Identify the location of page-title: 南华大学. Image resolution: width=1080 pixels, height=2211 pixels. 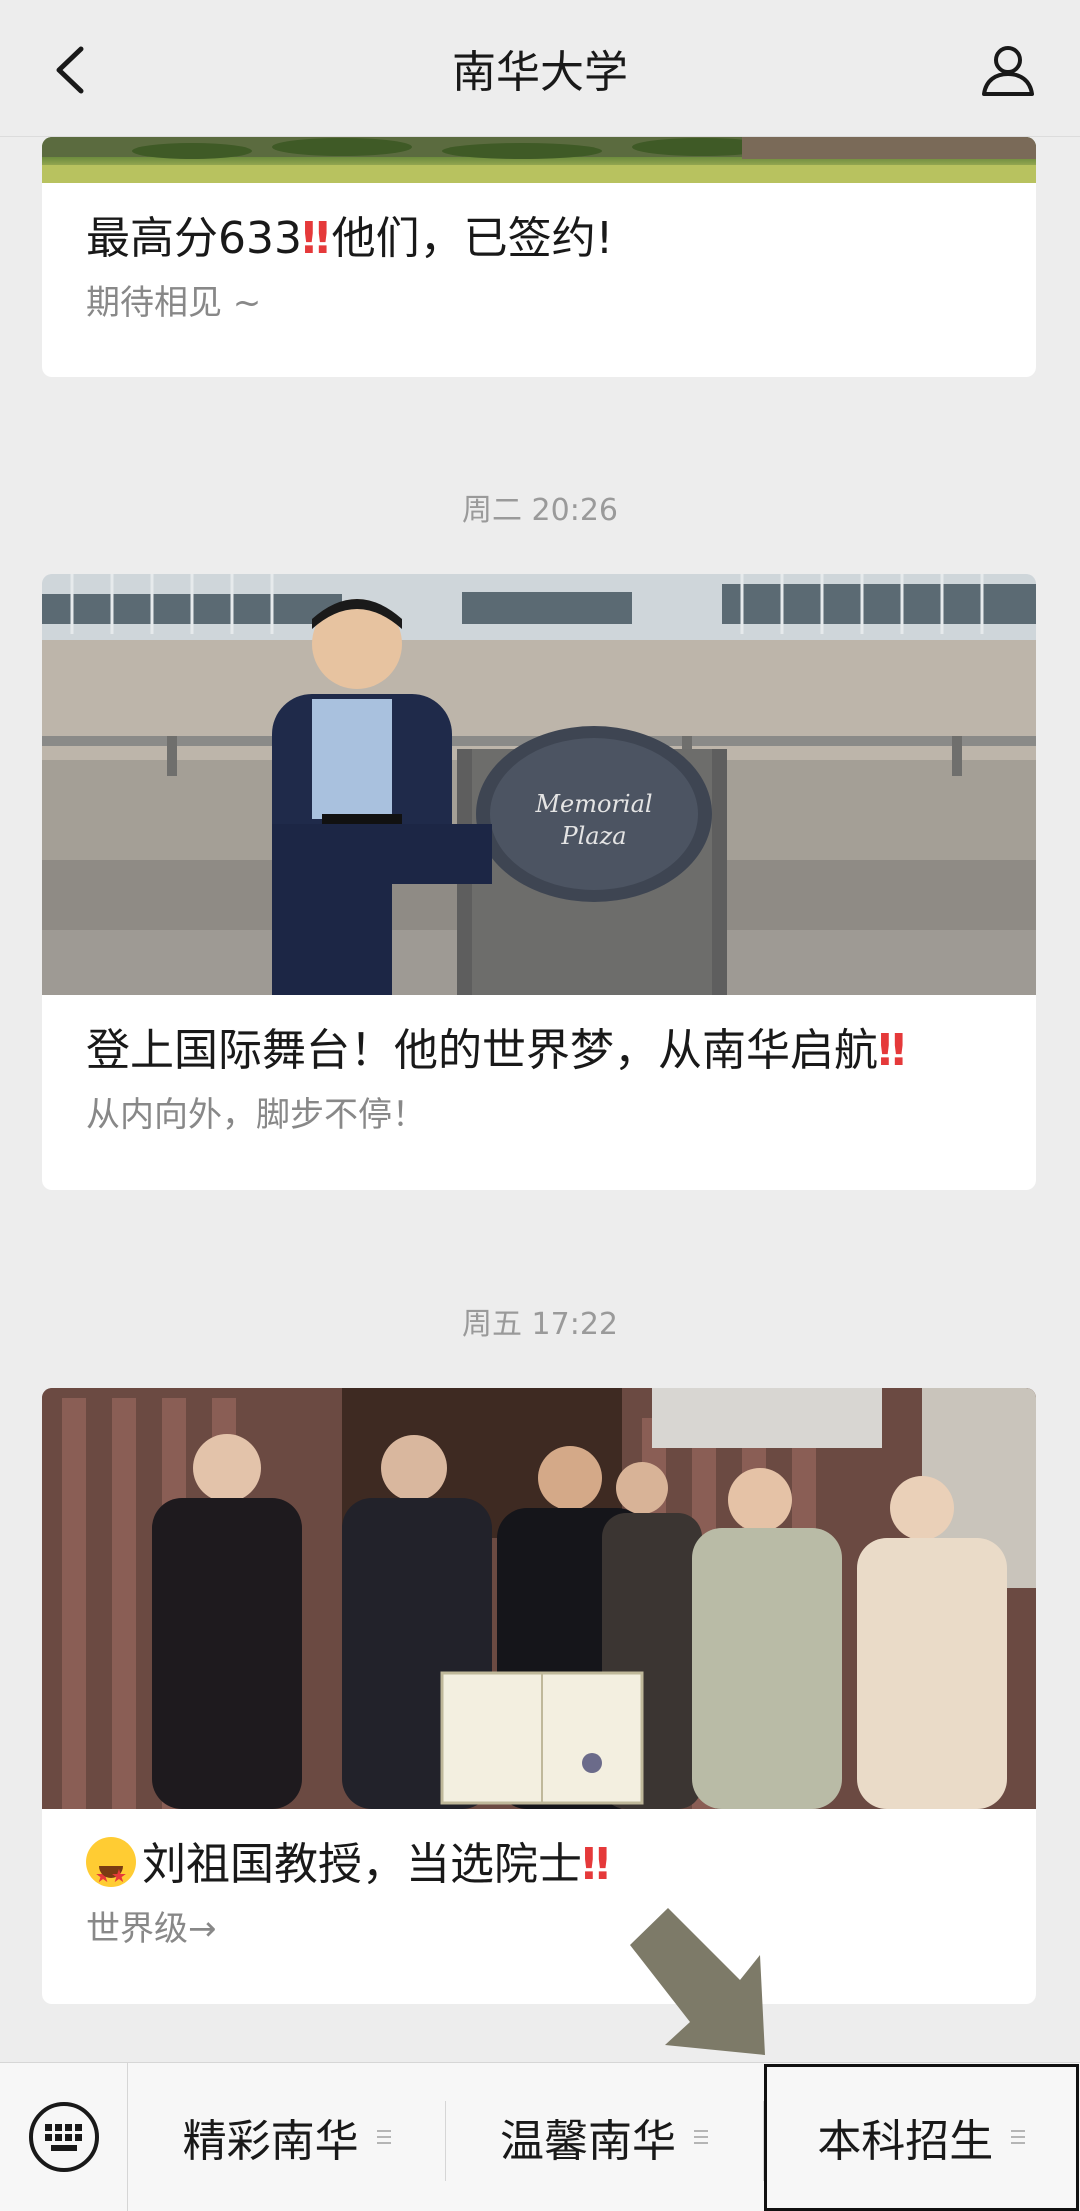
(540, 72).